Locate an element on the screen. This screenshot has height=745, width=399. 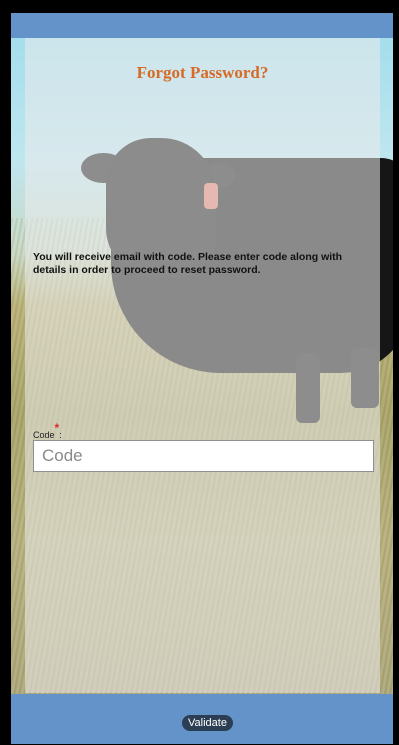
validate-button: Validate is located at coordinates (207, 723).